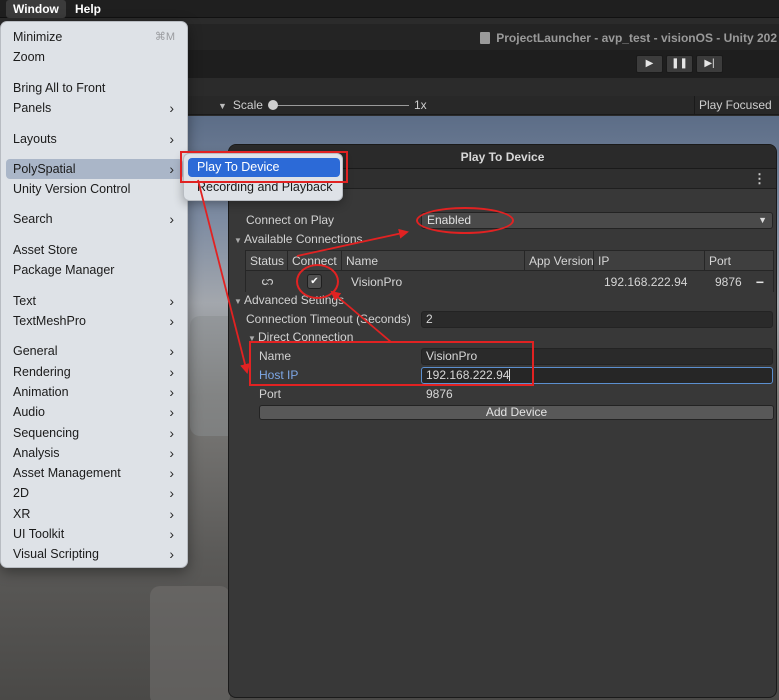  Describe the element at coordinates (94, 219) in the screenshot. I see `menu-item-search: Search ›` at that location.